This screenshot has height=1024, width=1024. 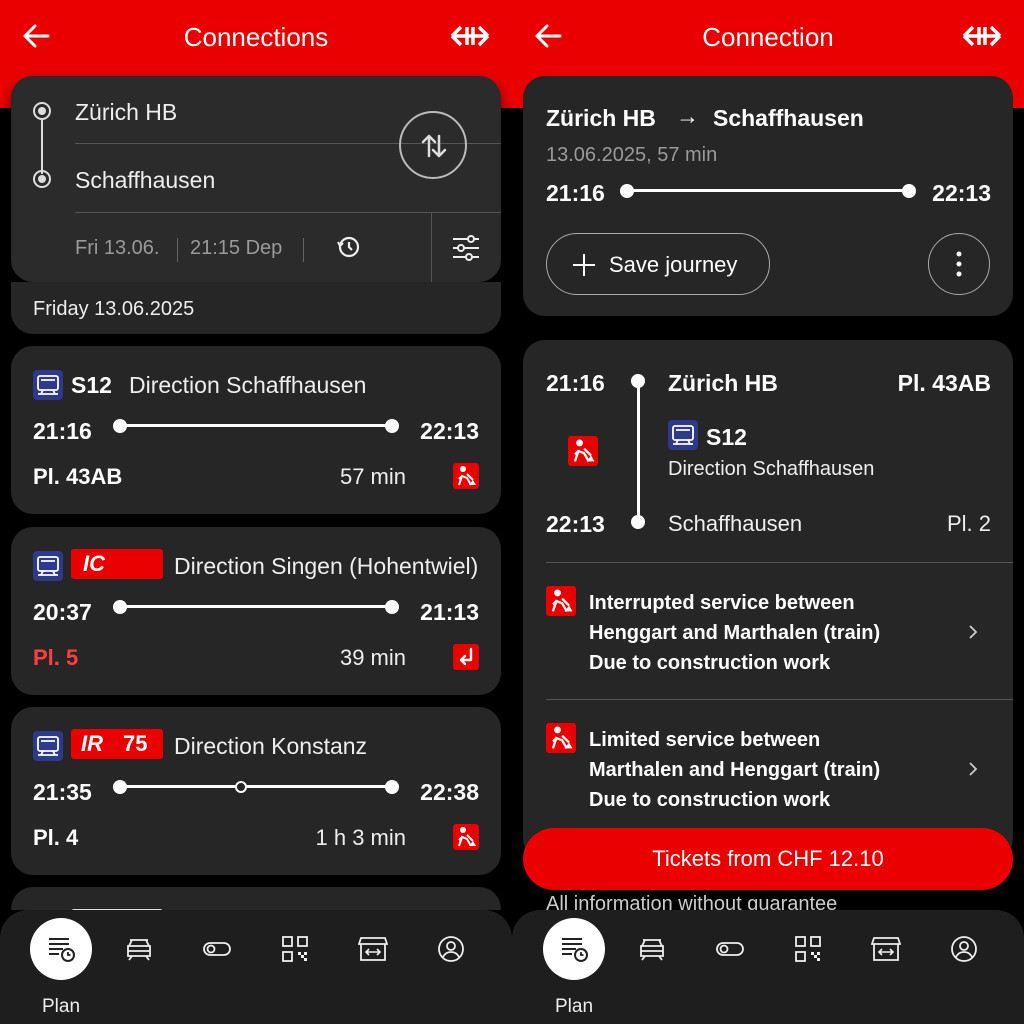 What do you see at coordinates (42, 147) in the screenshot?
I see `route-line` at bounding box center [42, 147].